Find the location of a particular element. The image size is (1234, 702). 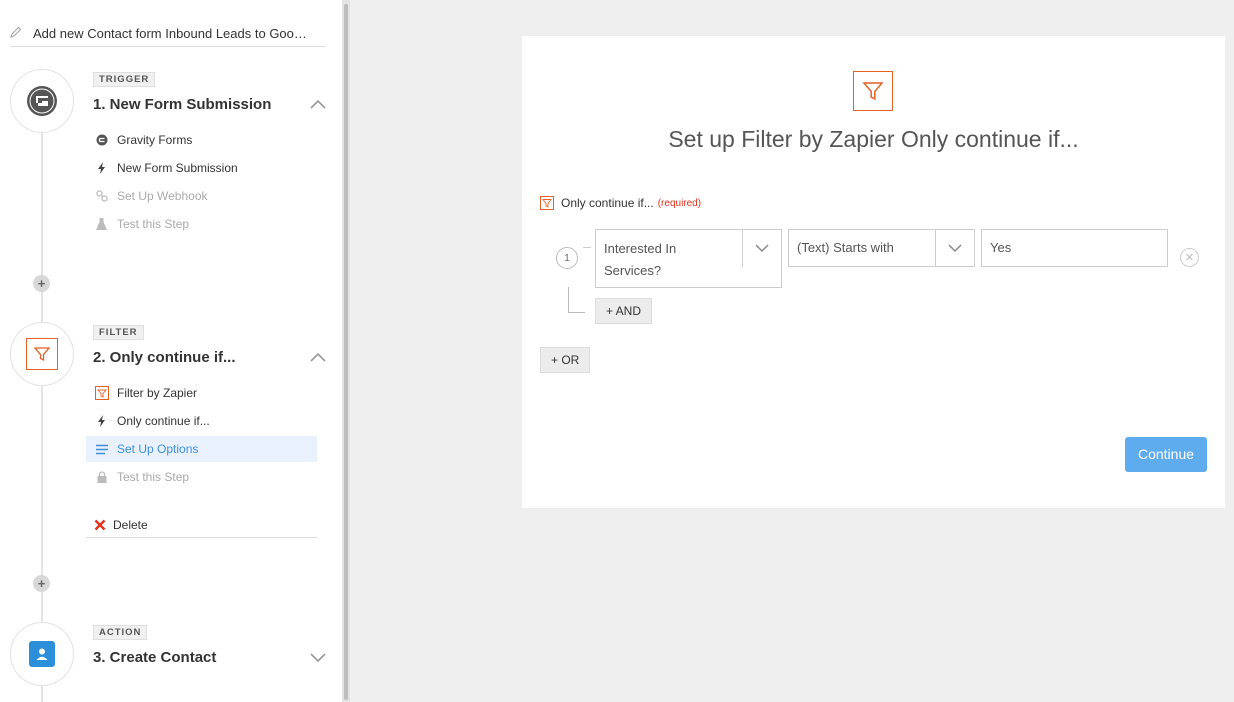

contact-icon is located at coordinates (42, 654).